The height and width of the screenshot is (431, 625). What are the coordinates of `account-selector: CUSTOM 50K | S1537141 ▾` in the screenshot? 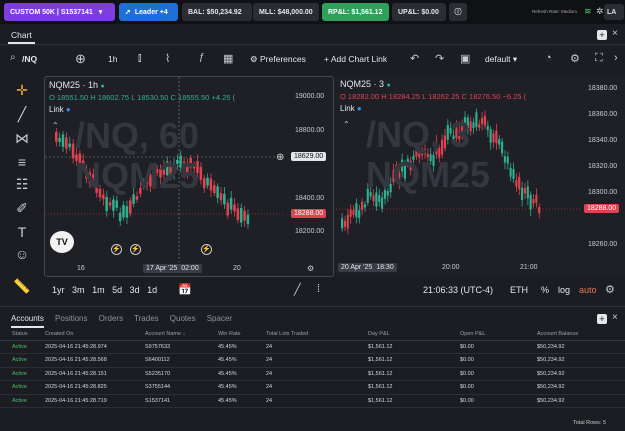 It's located at (59, 12).